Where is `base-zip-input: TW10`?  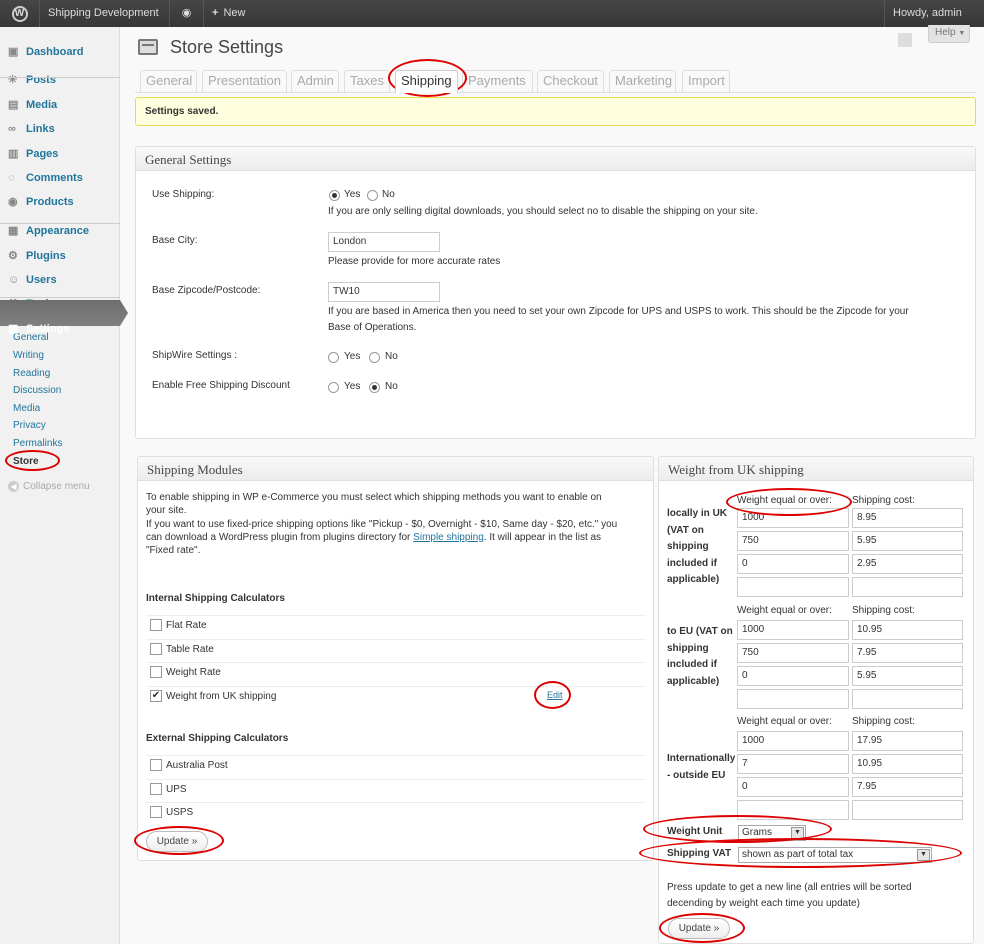
base-zip-input: TW10 is located at coordinates (384, 292).